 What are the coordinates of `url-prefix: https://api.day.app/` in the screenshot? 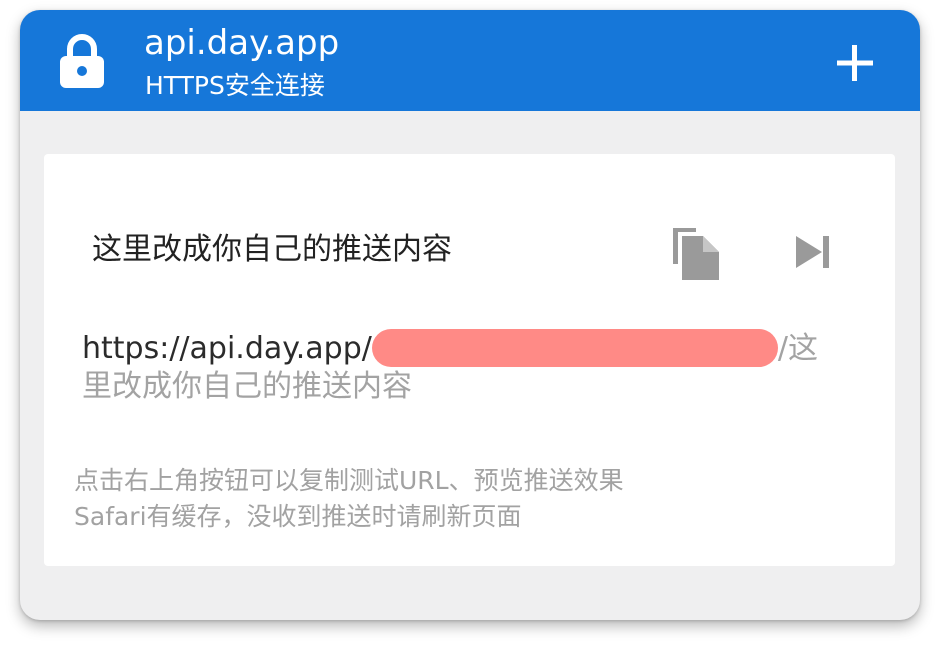 It's located at (227, 348).